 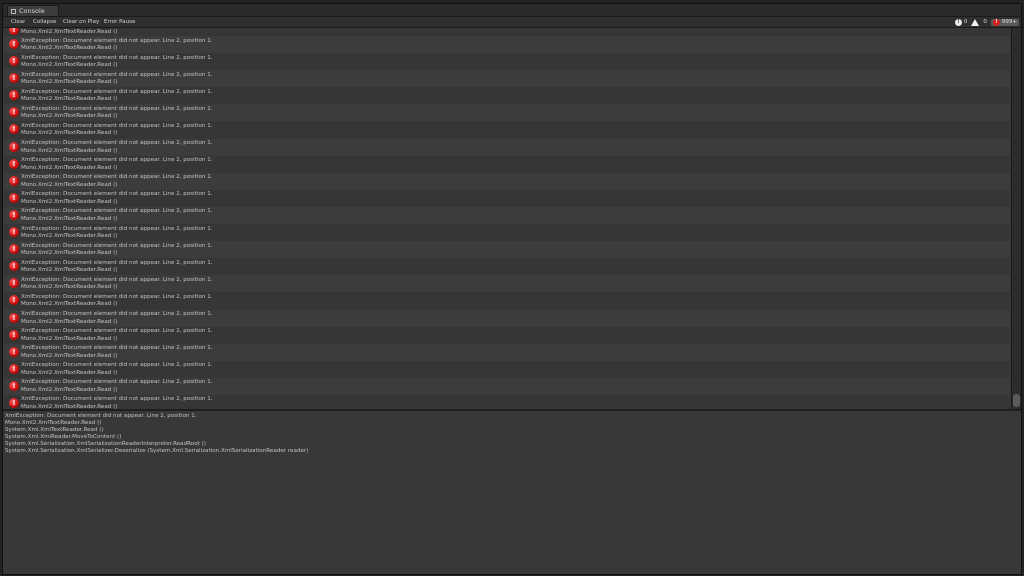 I want to click on clear-button: Clear, so click(x=18, y=22).